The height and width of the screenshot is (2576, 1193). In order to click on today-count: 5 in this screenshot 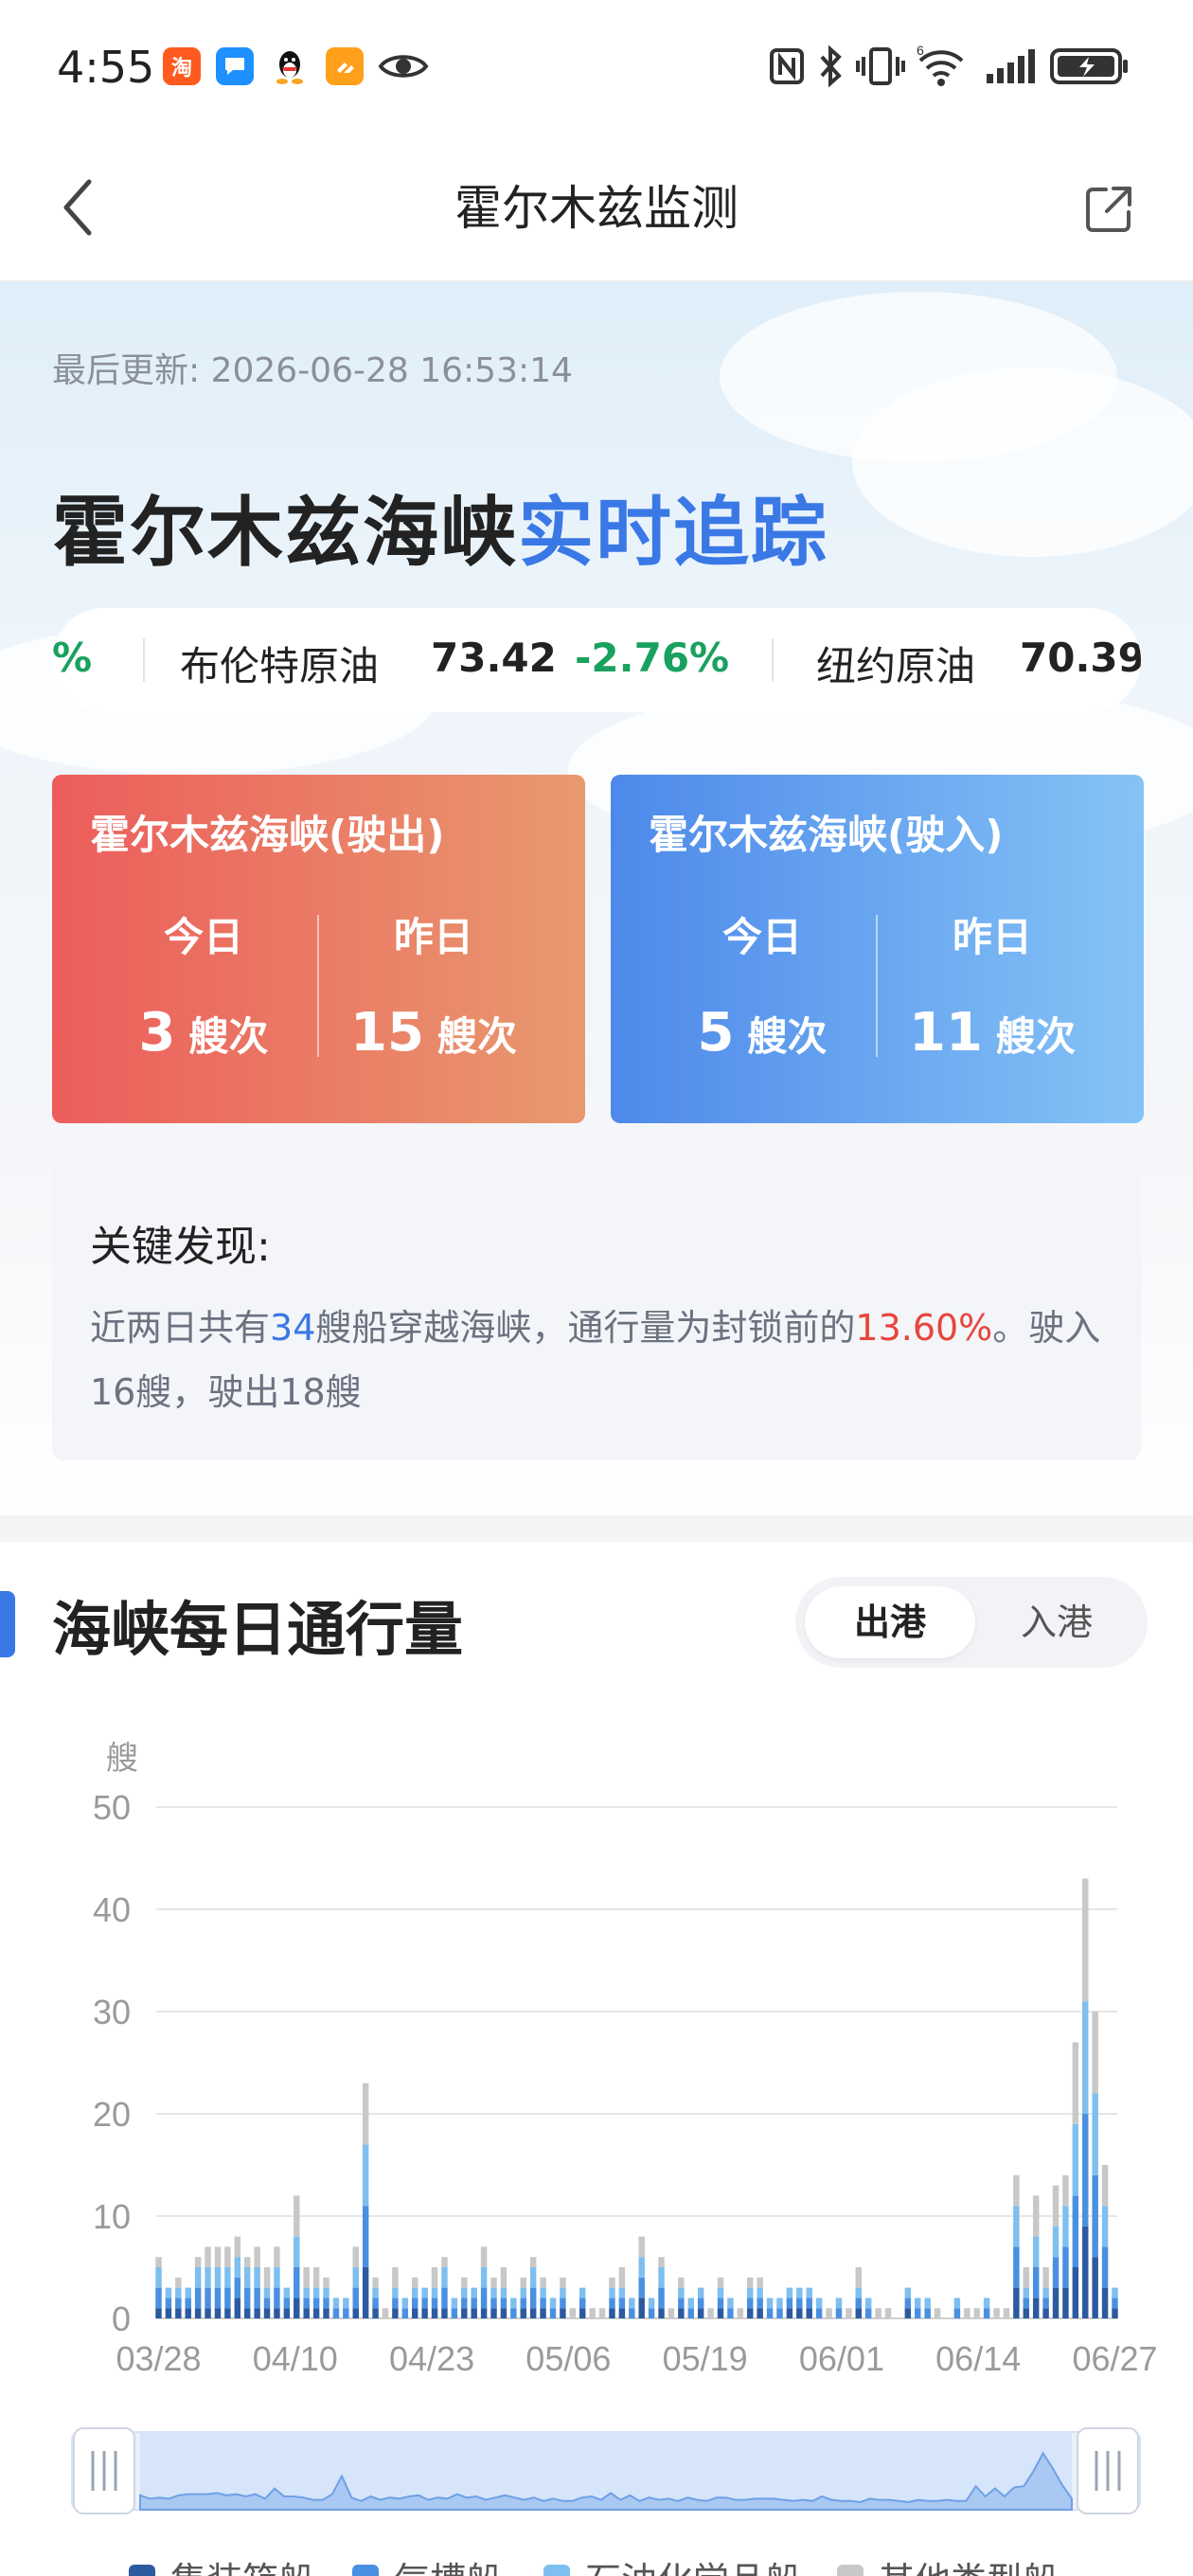, I will do `click(716, 1033)`.